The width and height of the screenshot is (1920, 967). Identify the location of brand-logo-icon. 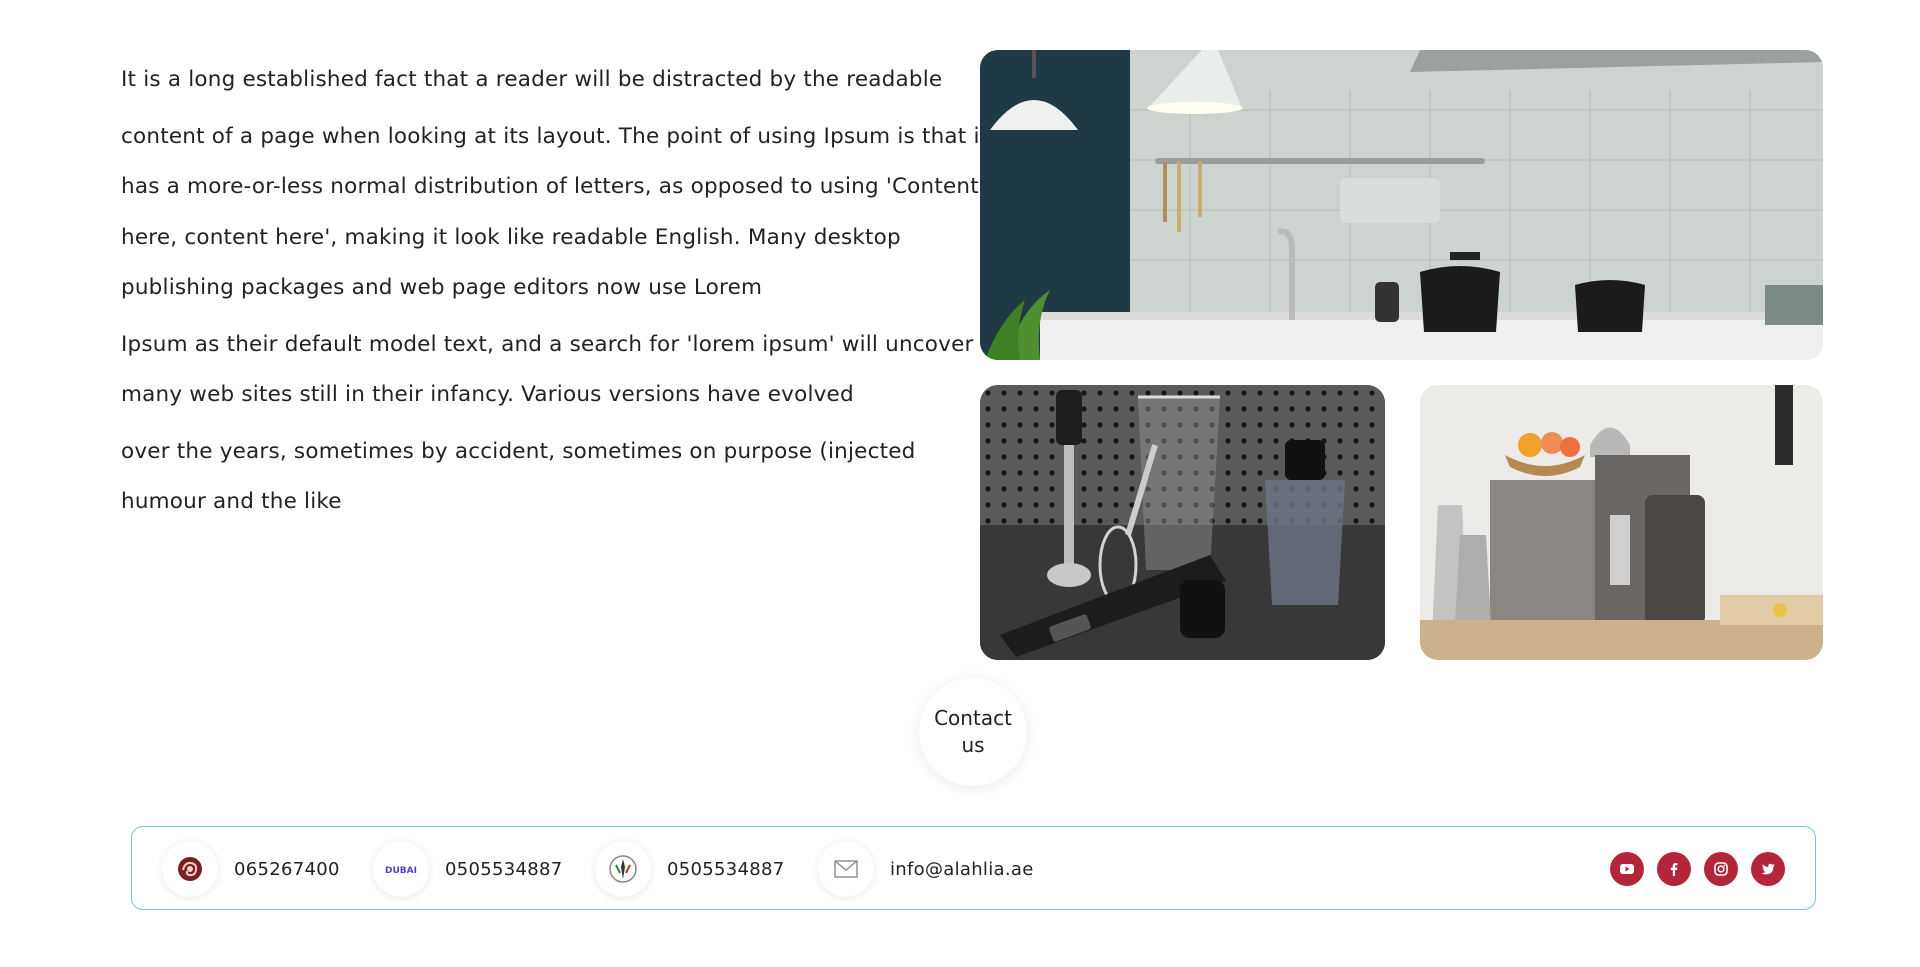
(190, 869).